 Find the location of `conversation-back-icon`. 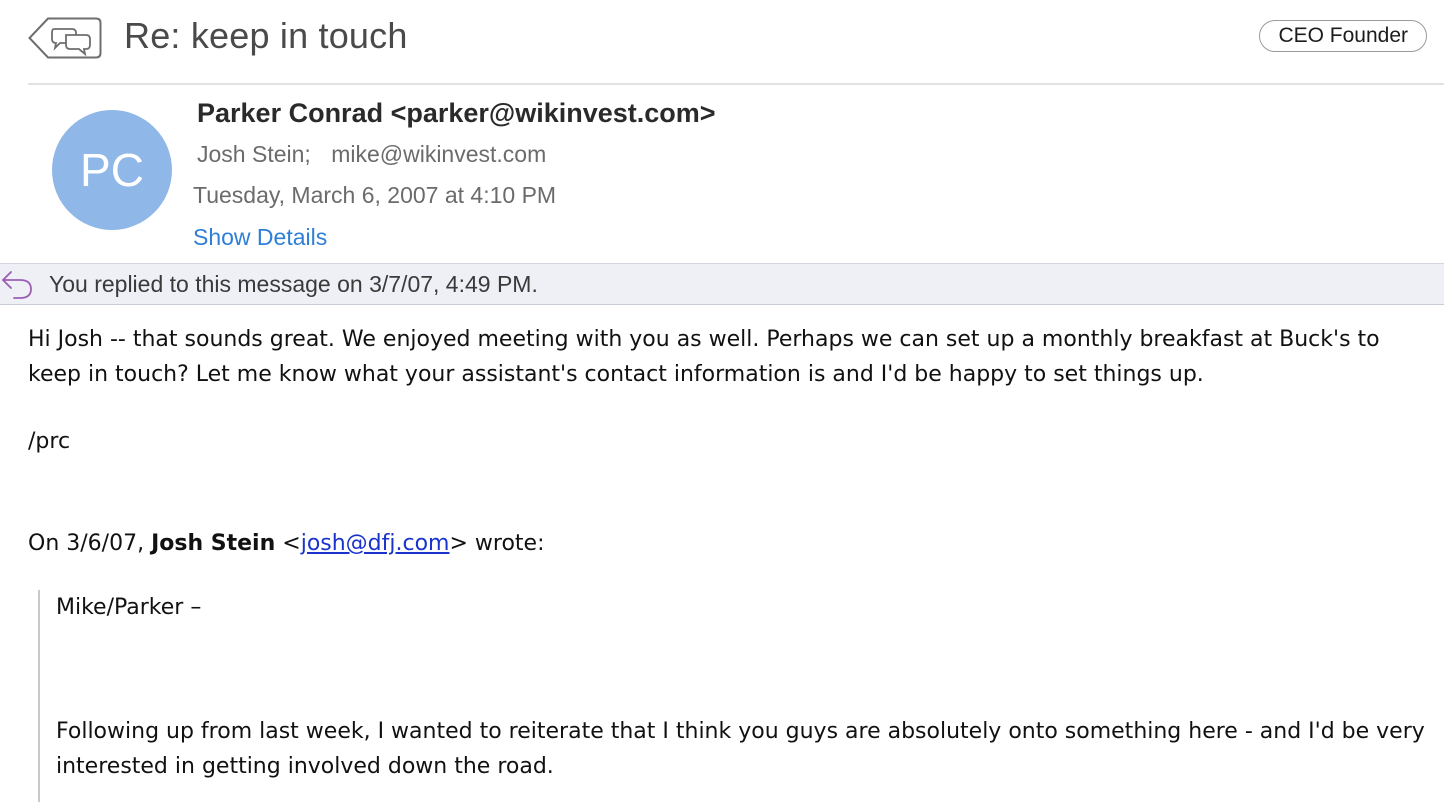

conversation-back-icon is located at coordinates (65, 38).